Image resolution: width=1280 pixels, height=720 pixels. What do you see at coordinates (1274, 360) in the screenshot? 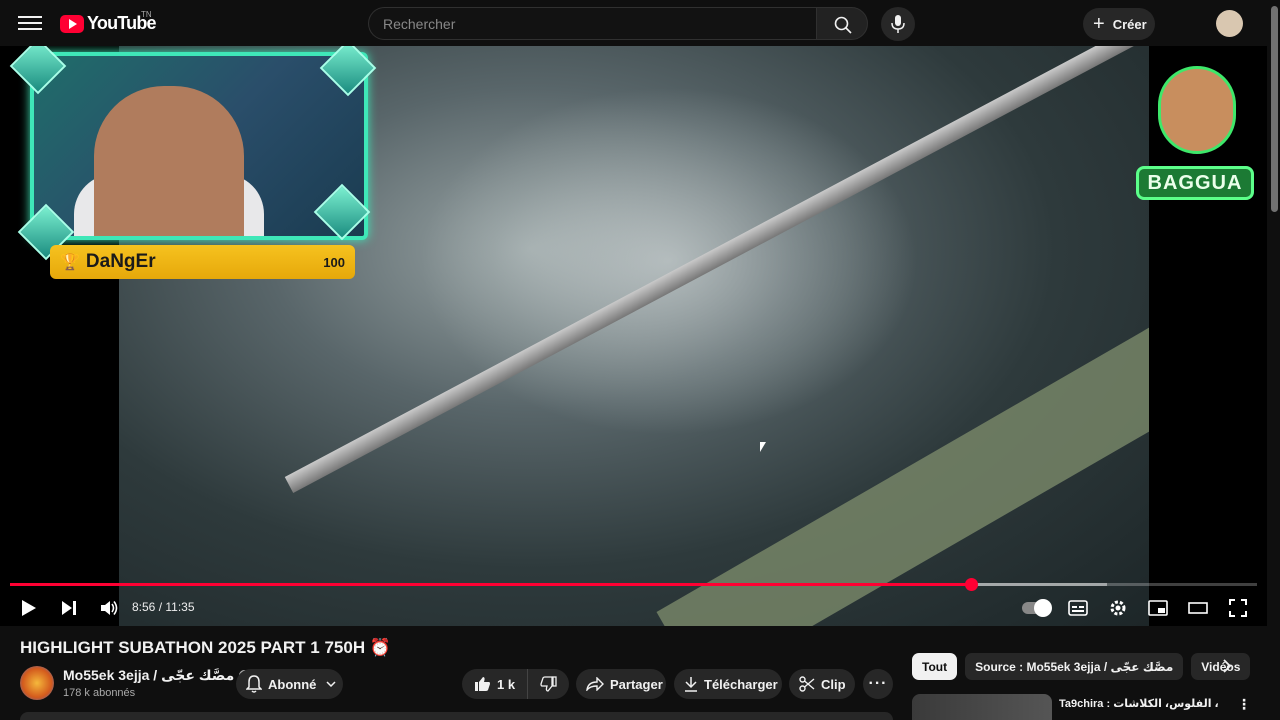
I see `page-scrollbar` at bounding box center [1274, 360].